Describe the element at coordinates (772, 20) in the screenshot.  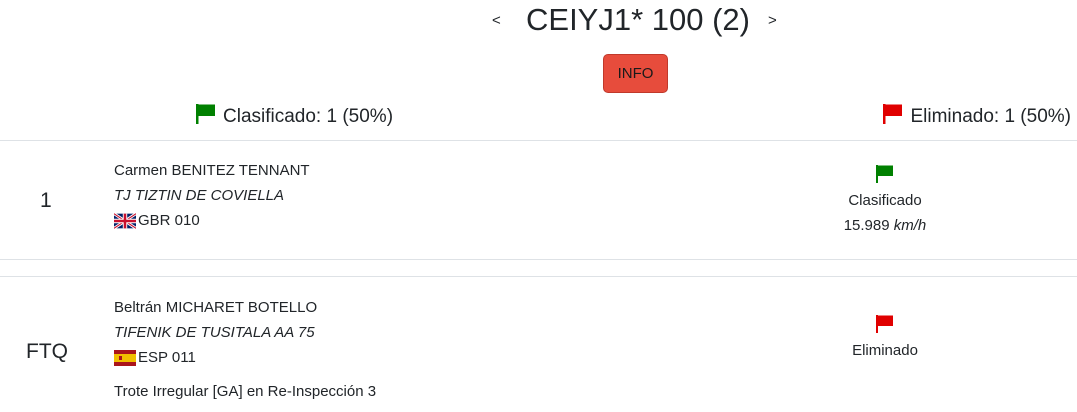
I see `next-event-button: >` at that location.